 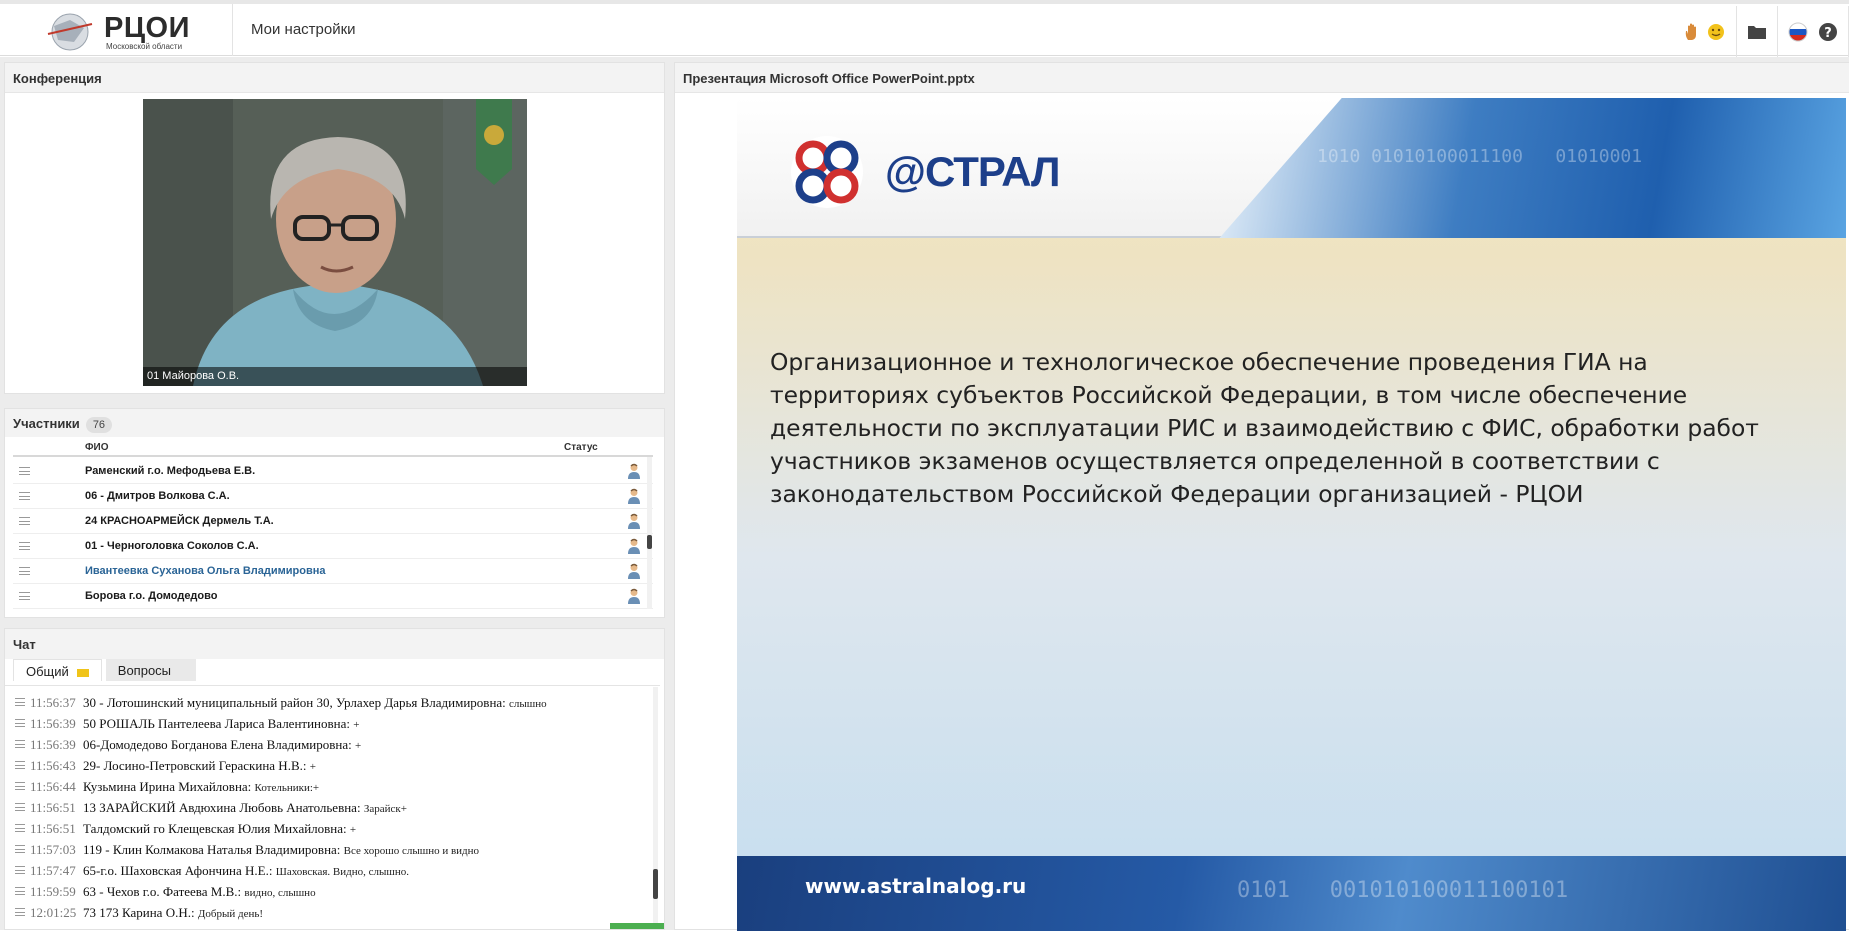 What do you see at coordinates (411, 851) in the screenshot?
I see `message-text: Все хорошо слышно и видно` at bounding box center [411, 851].